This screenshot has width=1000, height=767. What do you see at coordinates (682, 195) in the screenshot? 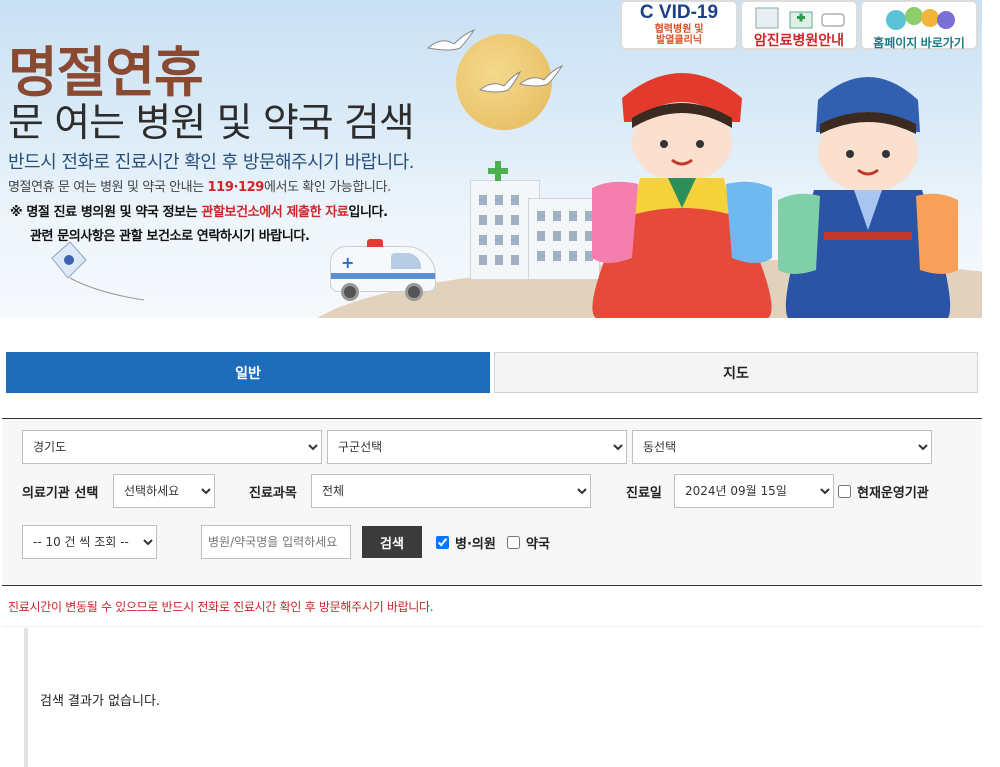
I see `girl-hanbok-illustration` at bounding box center [682, 195].